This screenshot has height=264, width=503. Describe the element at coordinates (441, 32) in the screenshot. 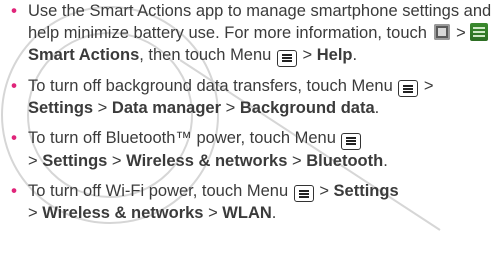

I see `apps-launcher-icon` at that location.